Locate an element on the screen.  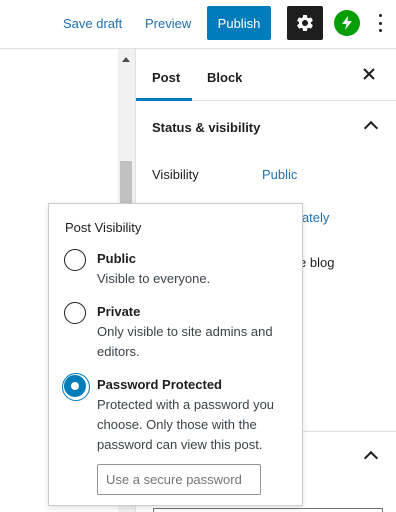
sidebar-tabs: Post Block is located at coordinates (266, 75).